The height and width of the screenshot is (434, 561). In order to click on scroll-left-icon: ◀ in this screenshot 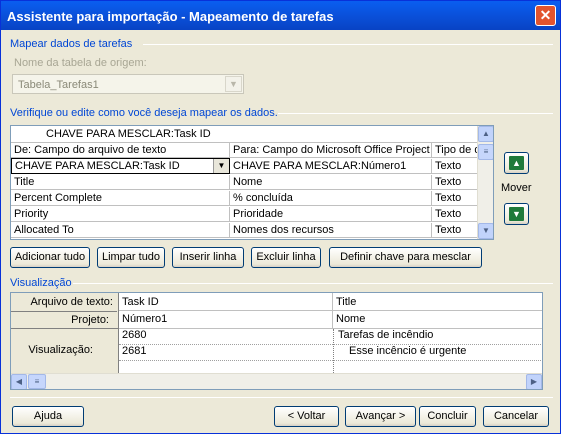, I will do `click(19, 381)`.